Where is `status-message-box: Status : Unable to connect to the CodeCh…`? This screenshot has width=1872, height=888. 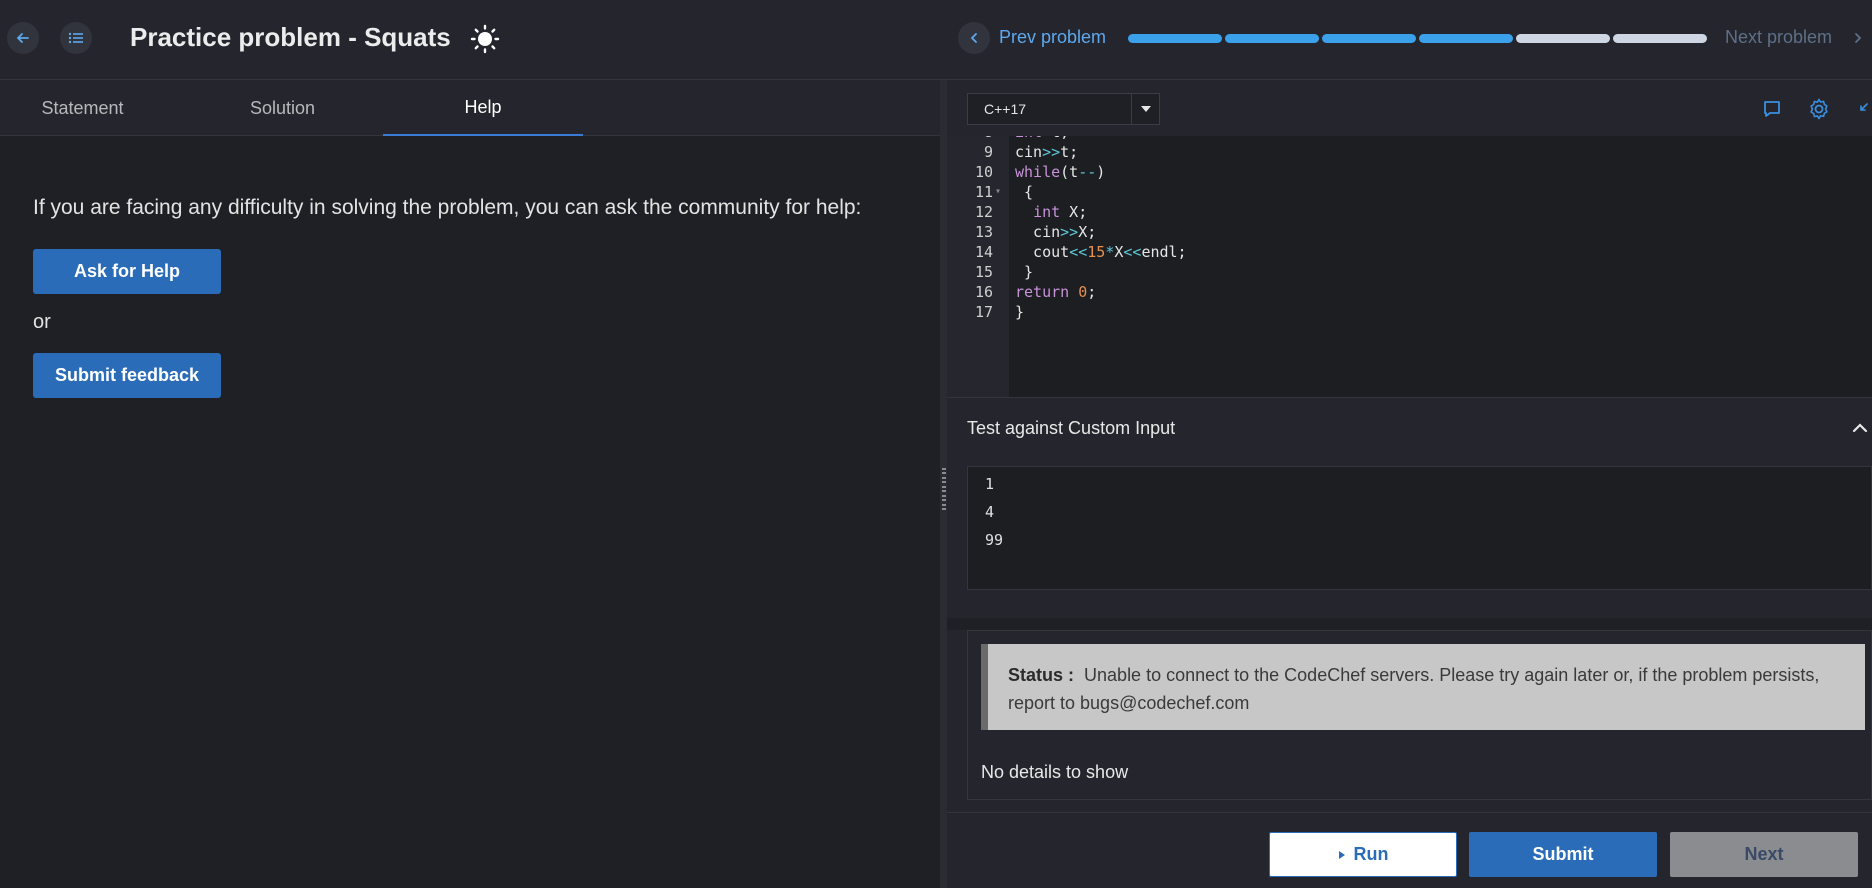 status-message-box: Status : Unable to connect to the CodeCh… is located at coordinates (1423, 687).